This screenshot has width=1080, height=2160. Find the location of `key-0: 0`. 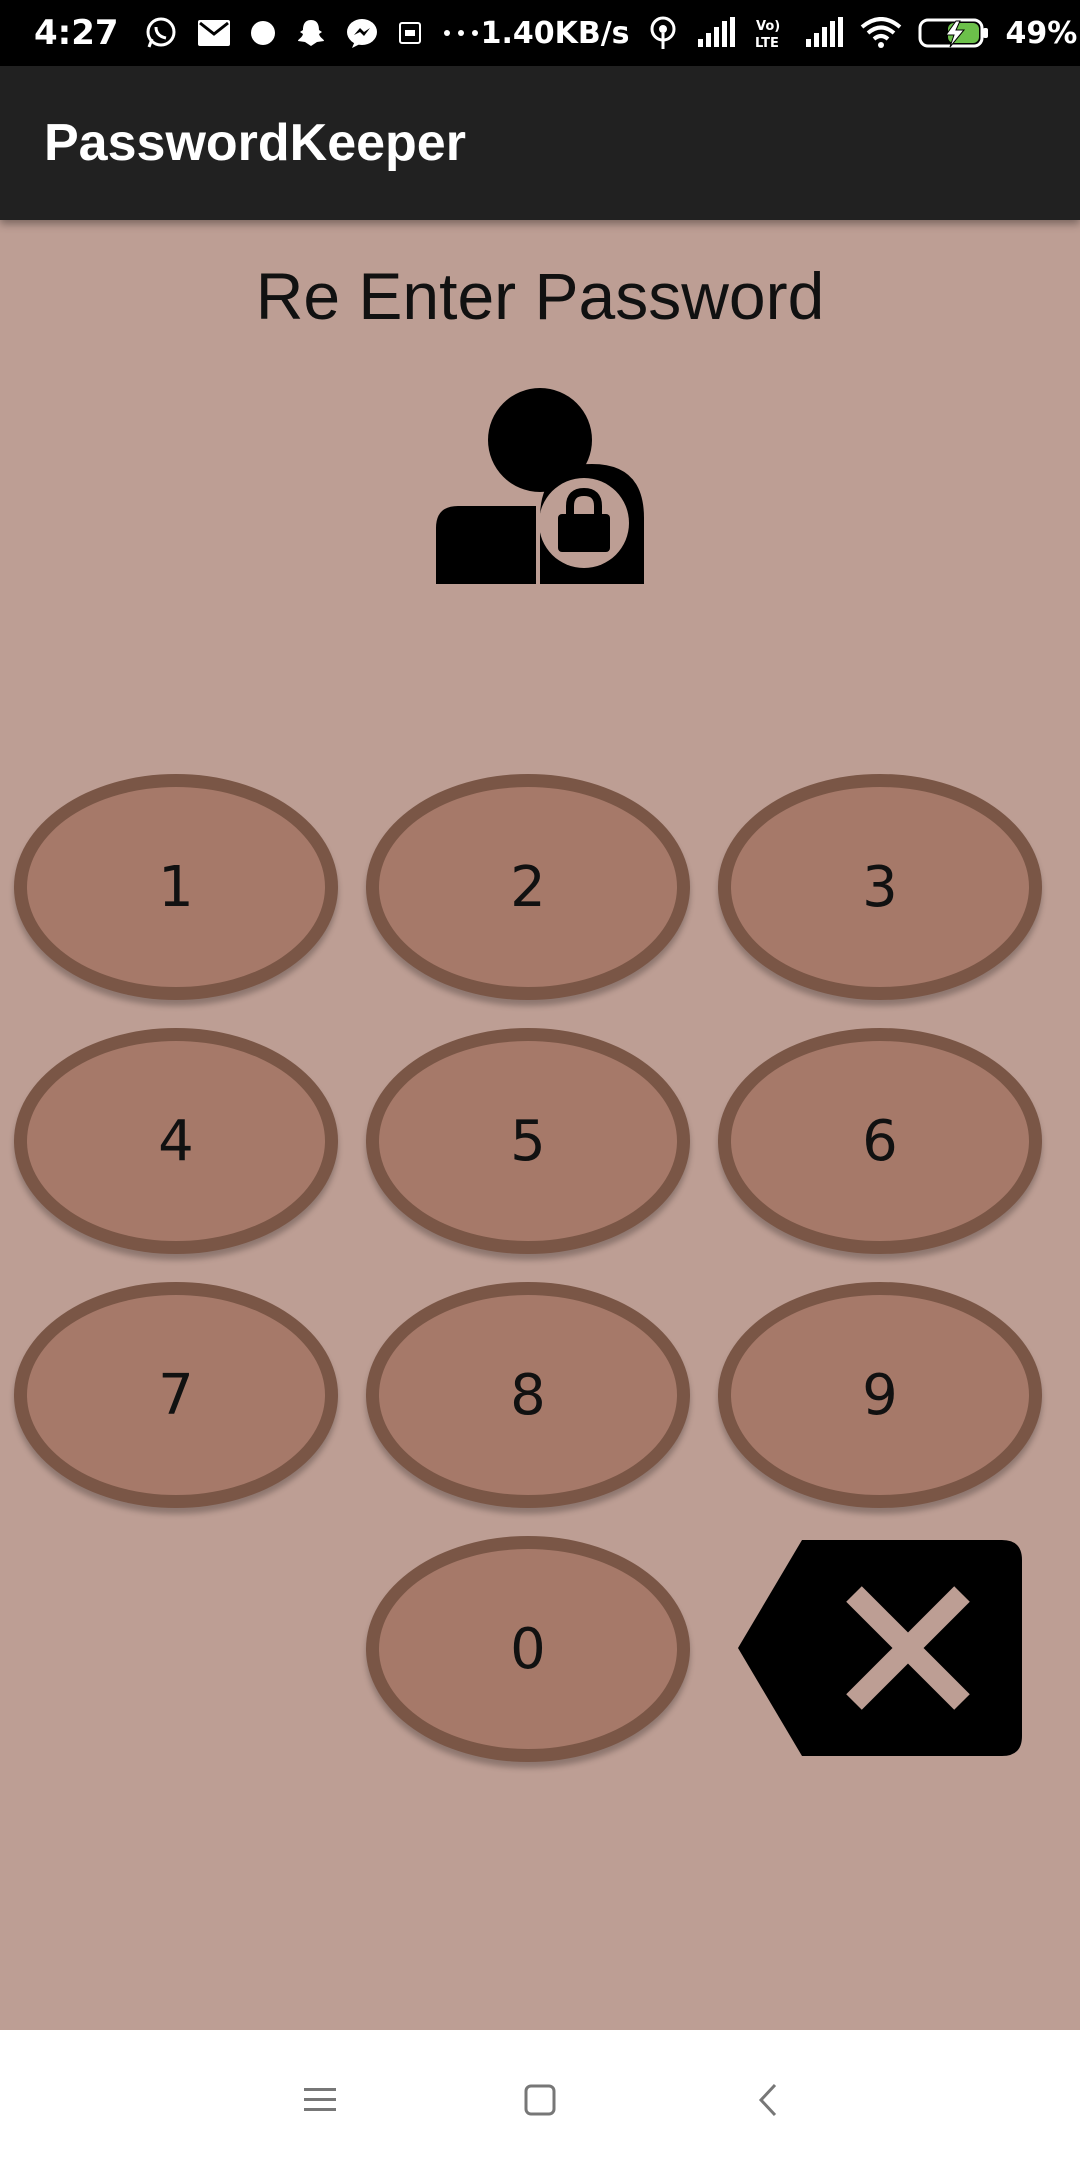

key-0: 0 is located at coordinates (528, 1649).